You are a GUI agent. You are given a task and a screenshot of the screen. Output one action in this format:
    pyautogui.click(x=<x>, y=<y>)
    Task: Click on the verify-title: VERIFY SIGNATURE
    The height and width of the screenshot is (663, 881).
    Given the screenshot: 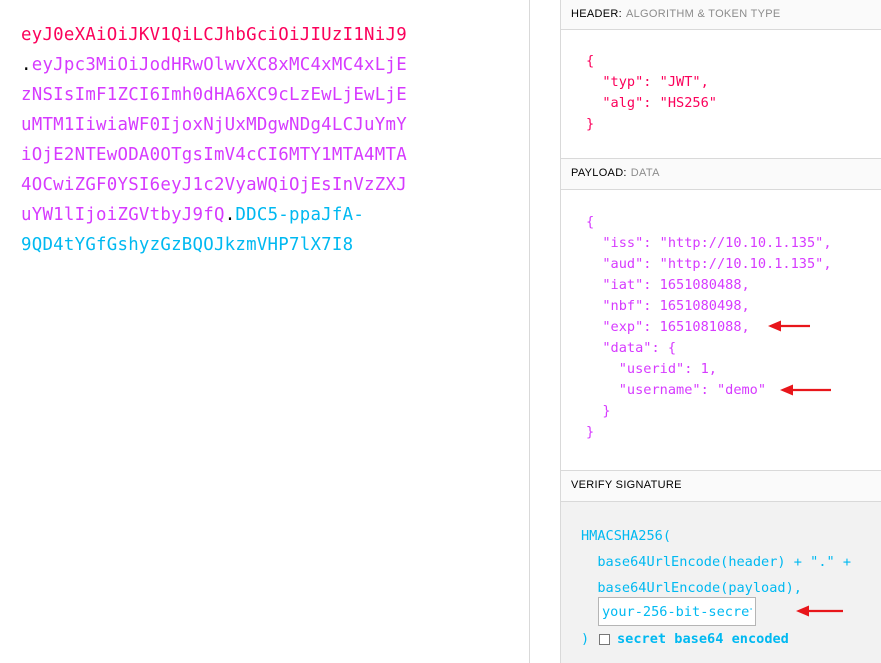 What is the action you would take?
    pyautogui.click(x=626, y=485)
    